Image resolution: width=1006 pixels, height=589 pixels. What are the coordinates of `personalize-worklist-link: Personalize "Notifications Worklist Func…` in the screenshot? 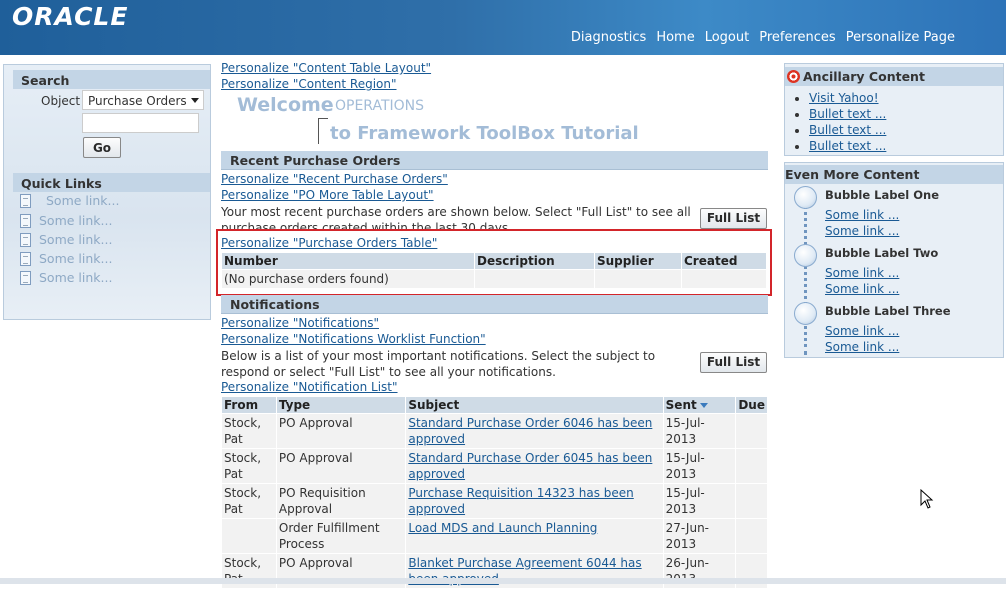 It's located at (353, 339).